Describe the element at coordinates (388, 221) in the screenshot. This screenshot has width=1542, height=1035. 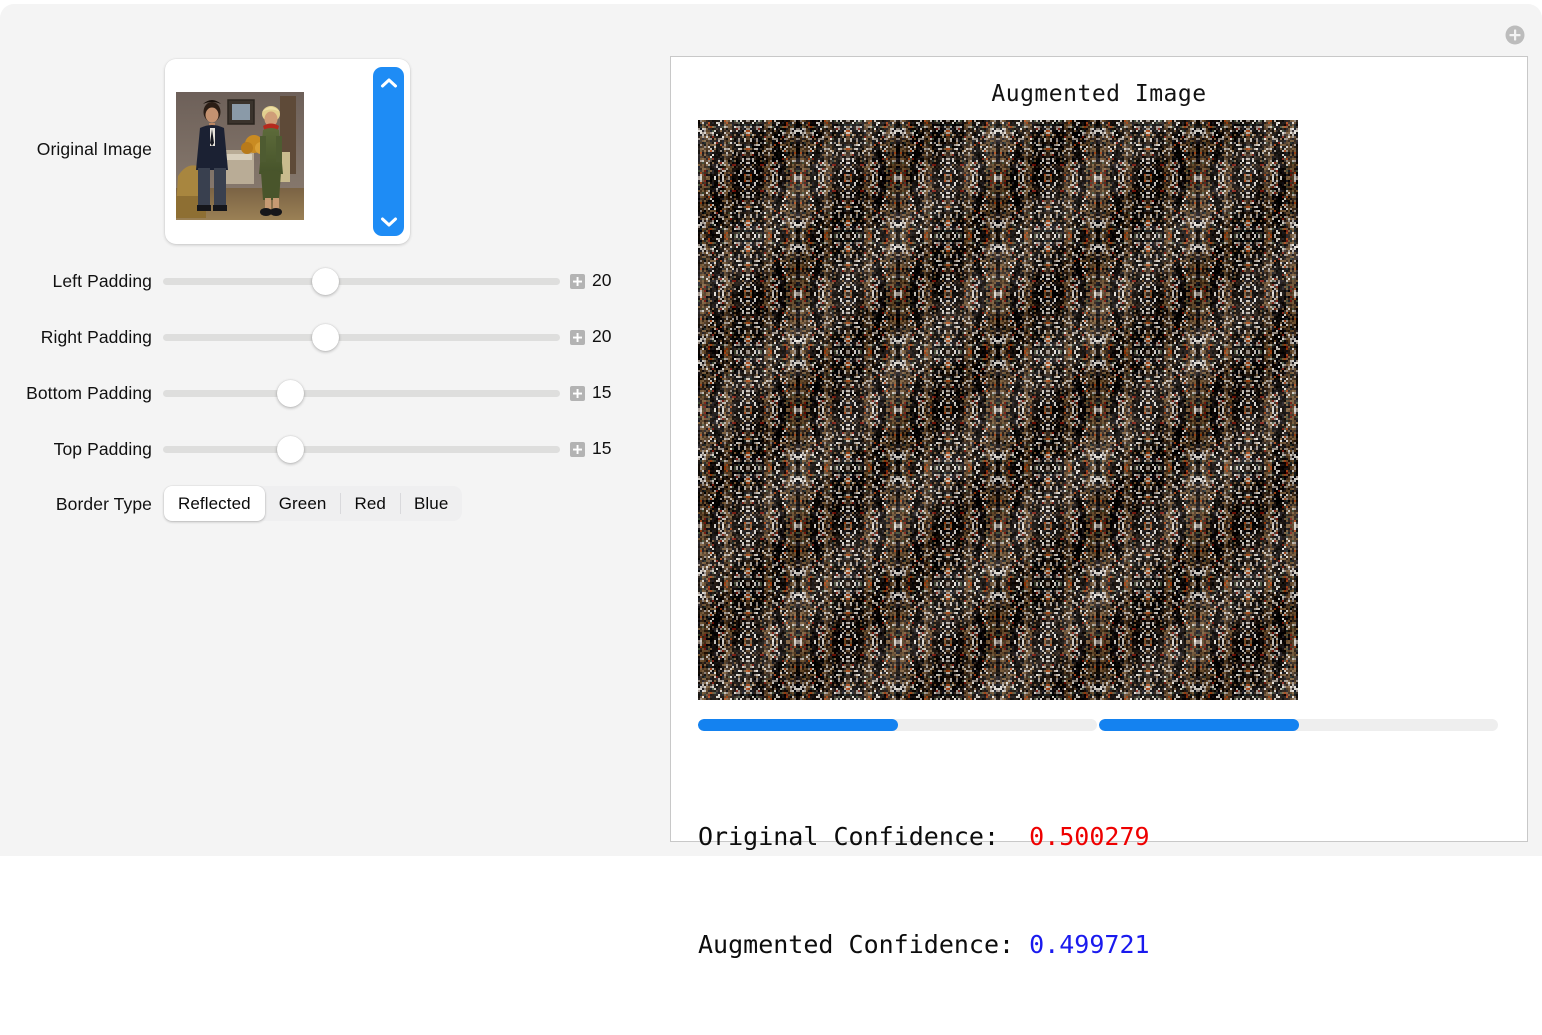
I see `chevron-down-icon` at that location.